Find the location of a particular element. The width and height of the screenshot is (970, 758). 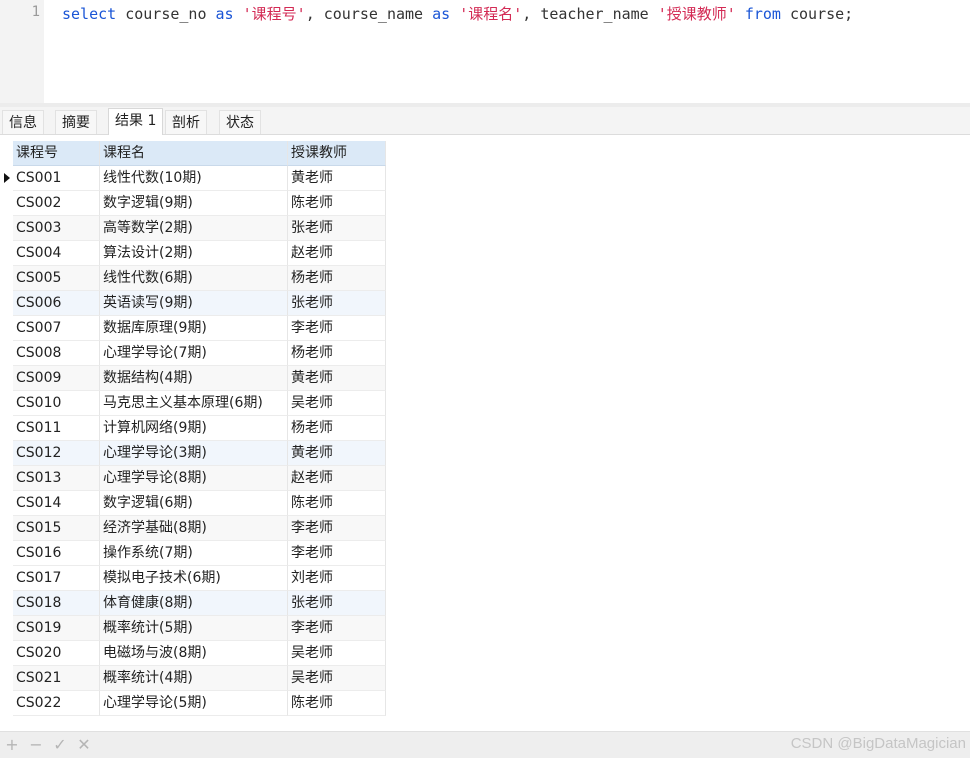

cell-course-name: 算法设计(2期) is located at coordinates (194, 253).